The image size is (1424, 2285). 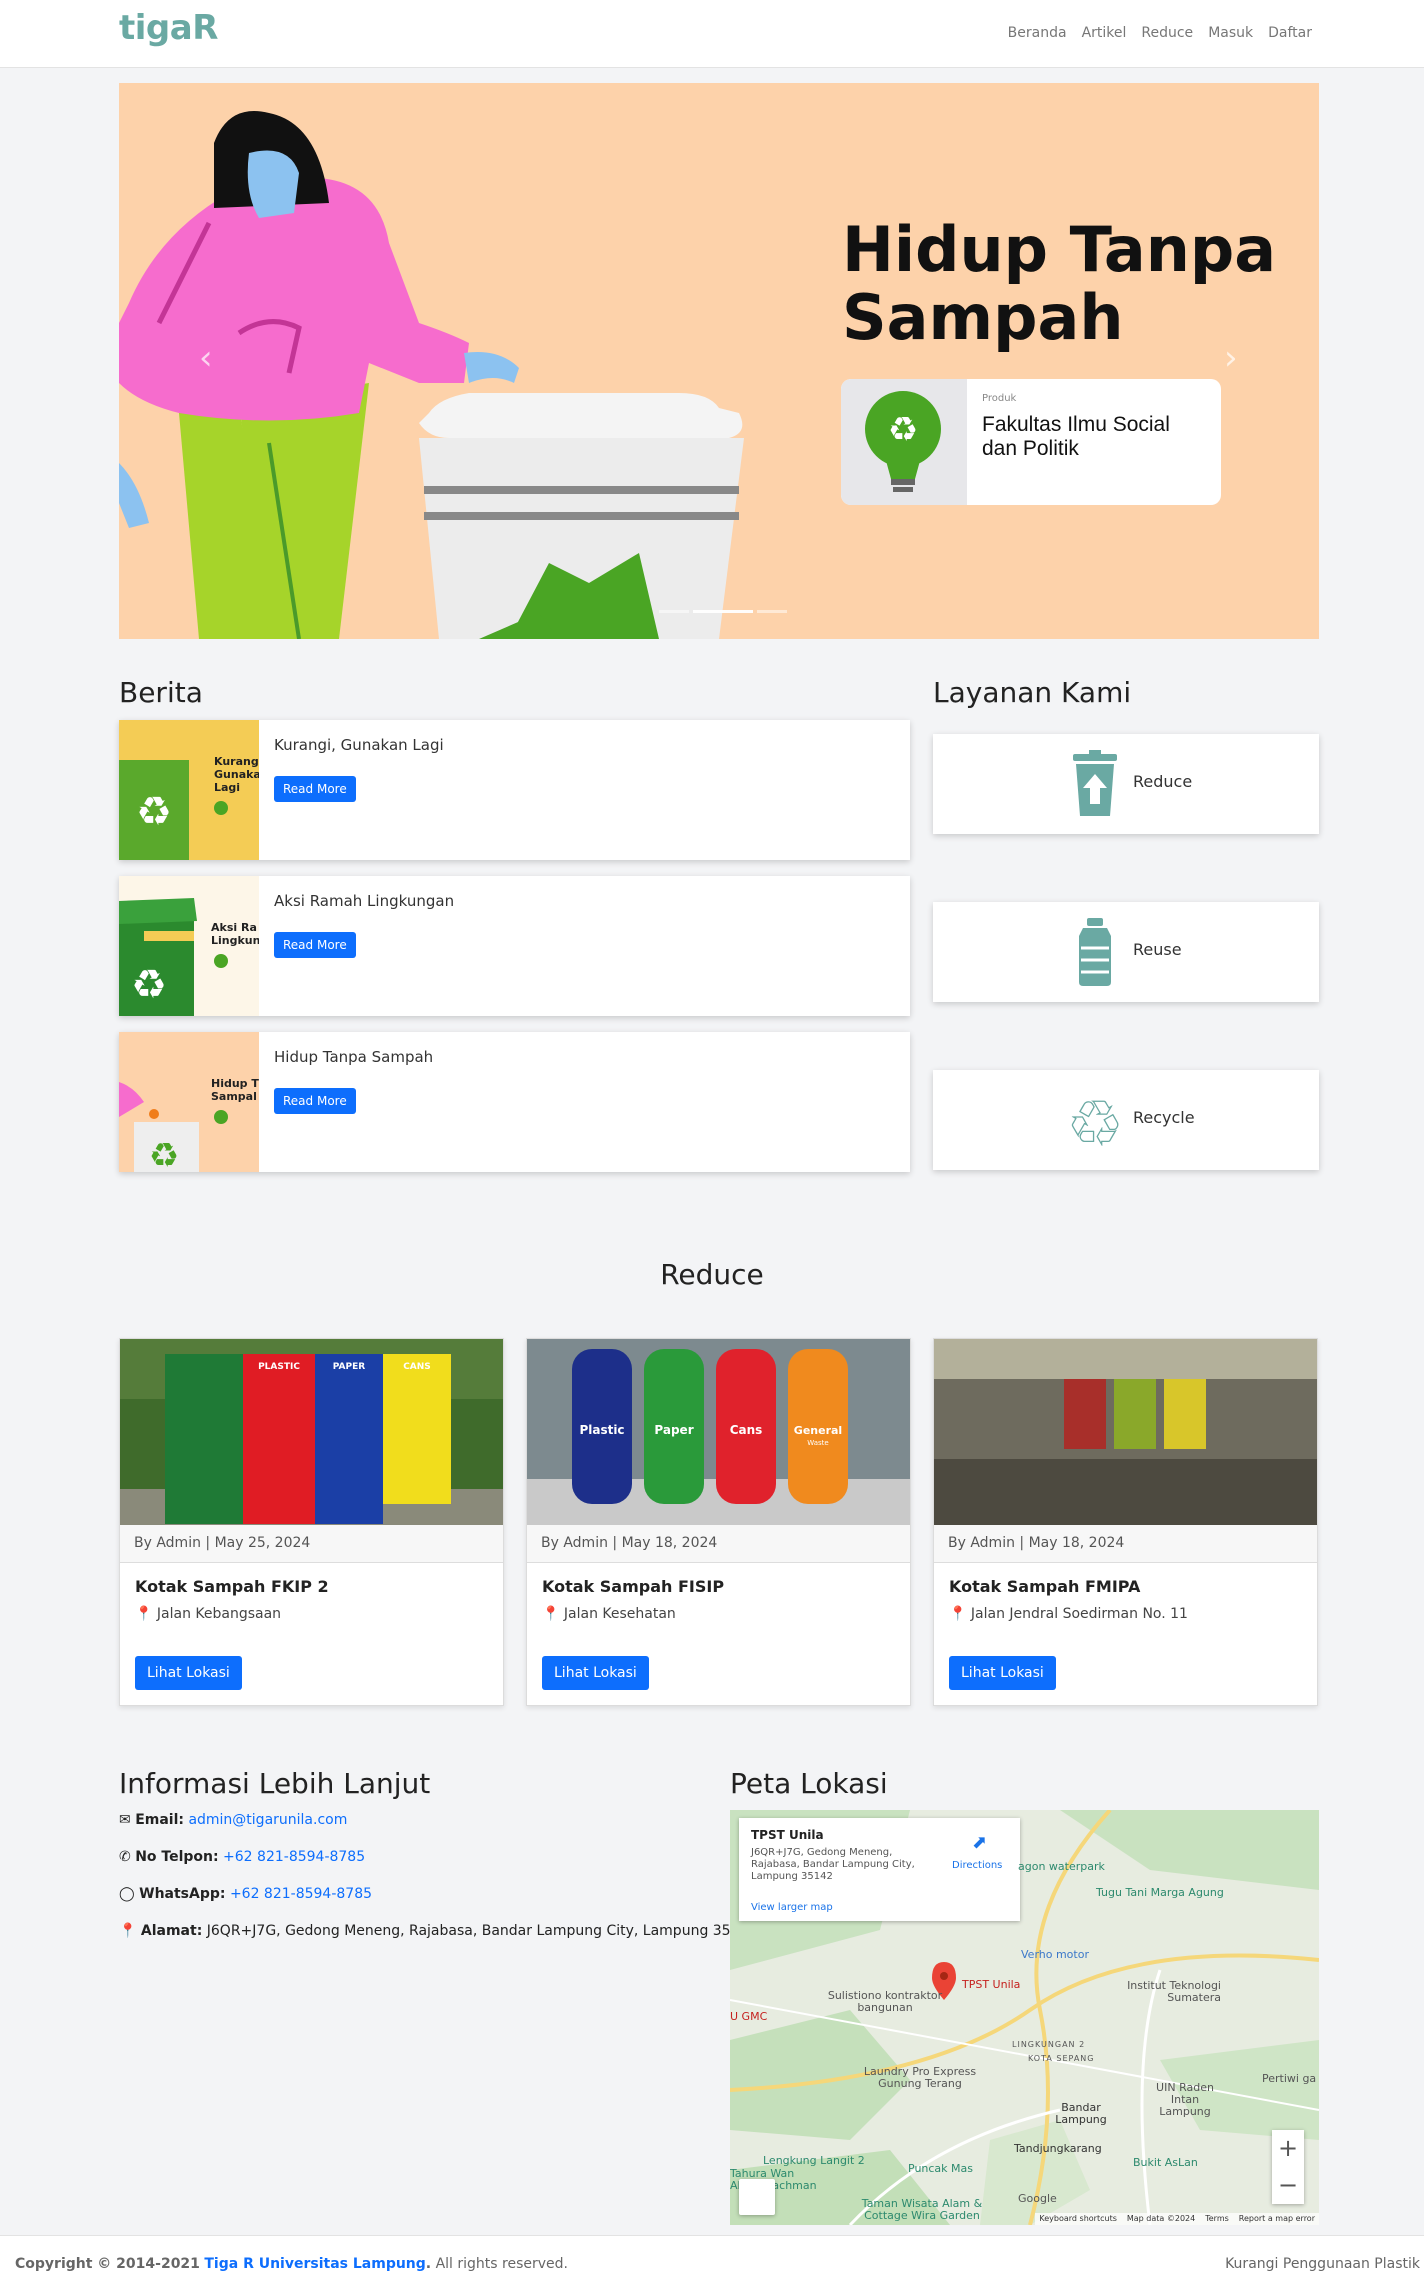 What do you see at coordinates (1104, 33) in the screenshot?
I see `nav-link-artikel: Artikel` at bounding box center [1104, 33].